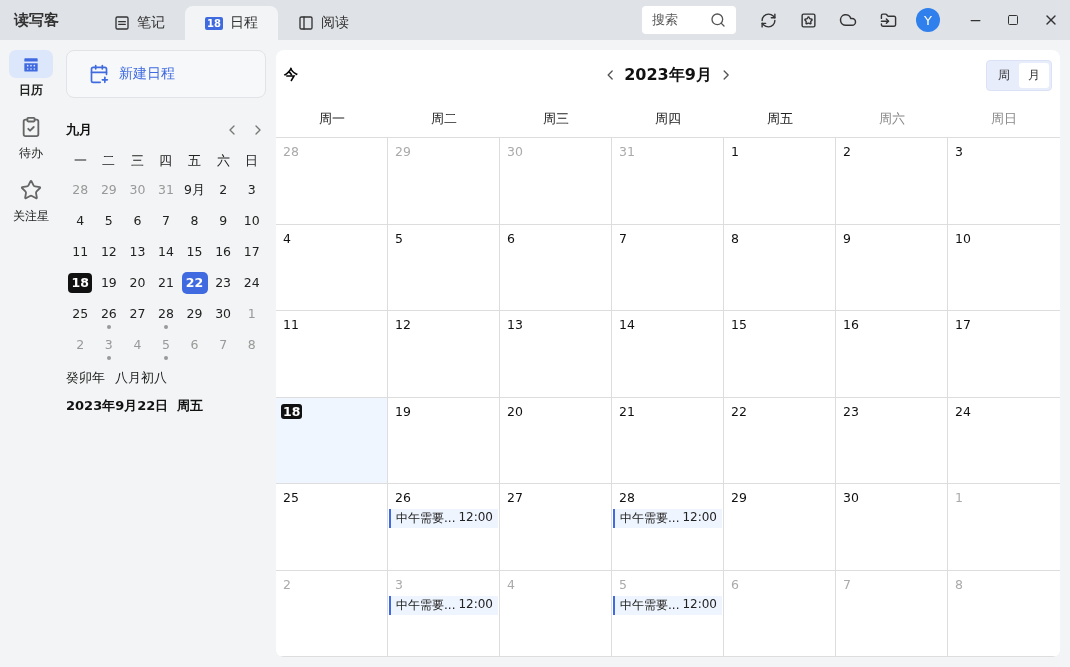  What do you see at coordinates (780, 267) in the screenshot?
I see `day-cell: 8` at bounding box center [780, 267].